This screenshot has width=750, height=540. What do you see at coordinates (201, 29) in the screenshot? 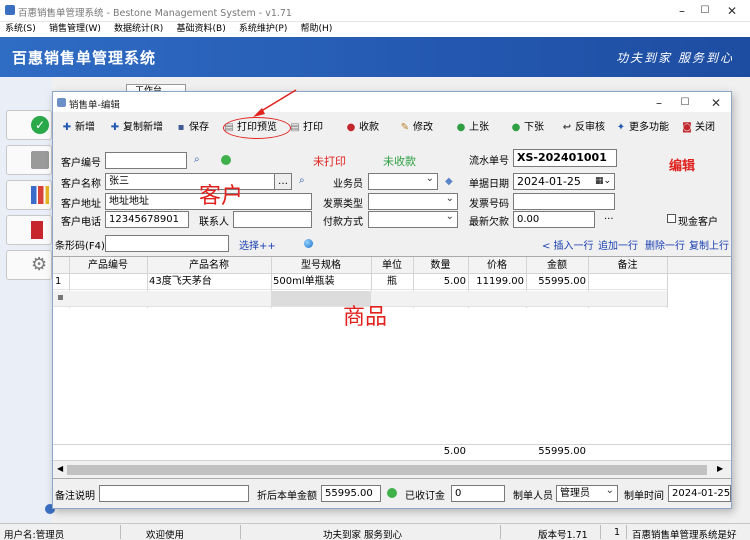
I see `menu-basic-data: 基础资料(B)` at bounding box center [201, 29].